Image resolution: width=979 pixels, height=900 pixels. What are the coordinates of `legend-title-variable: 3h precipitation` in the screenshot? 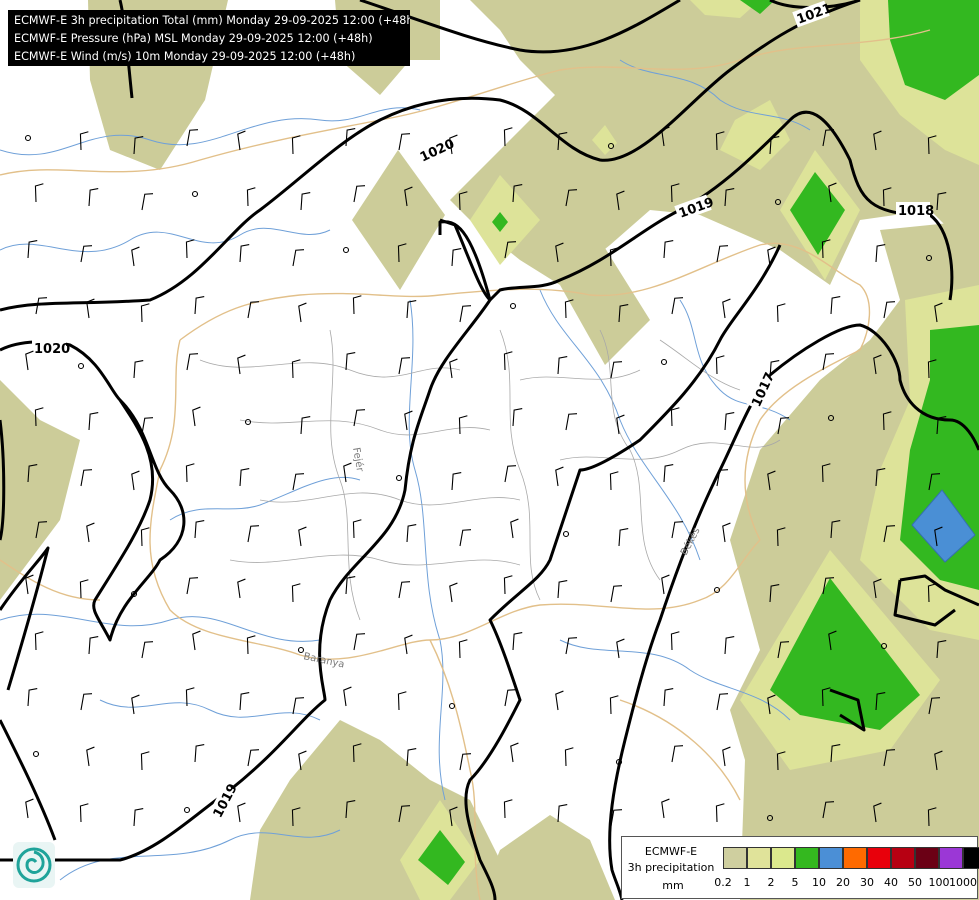 It's located at (671, 867).